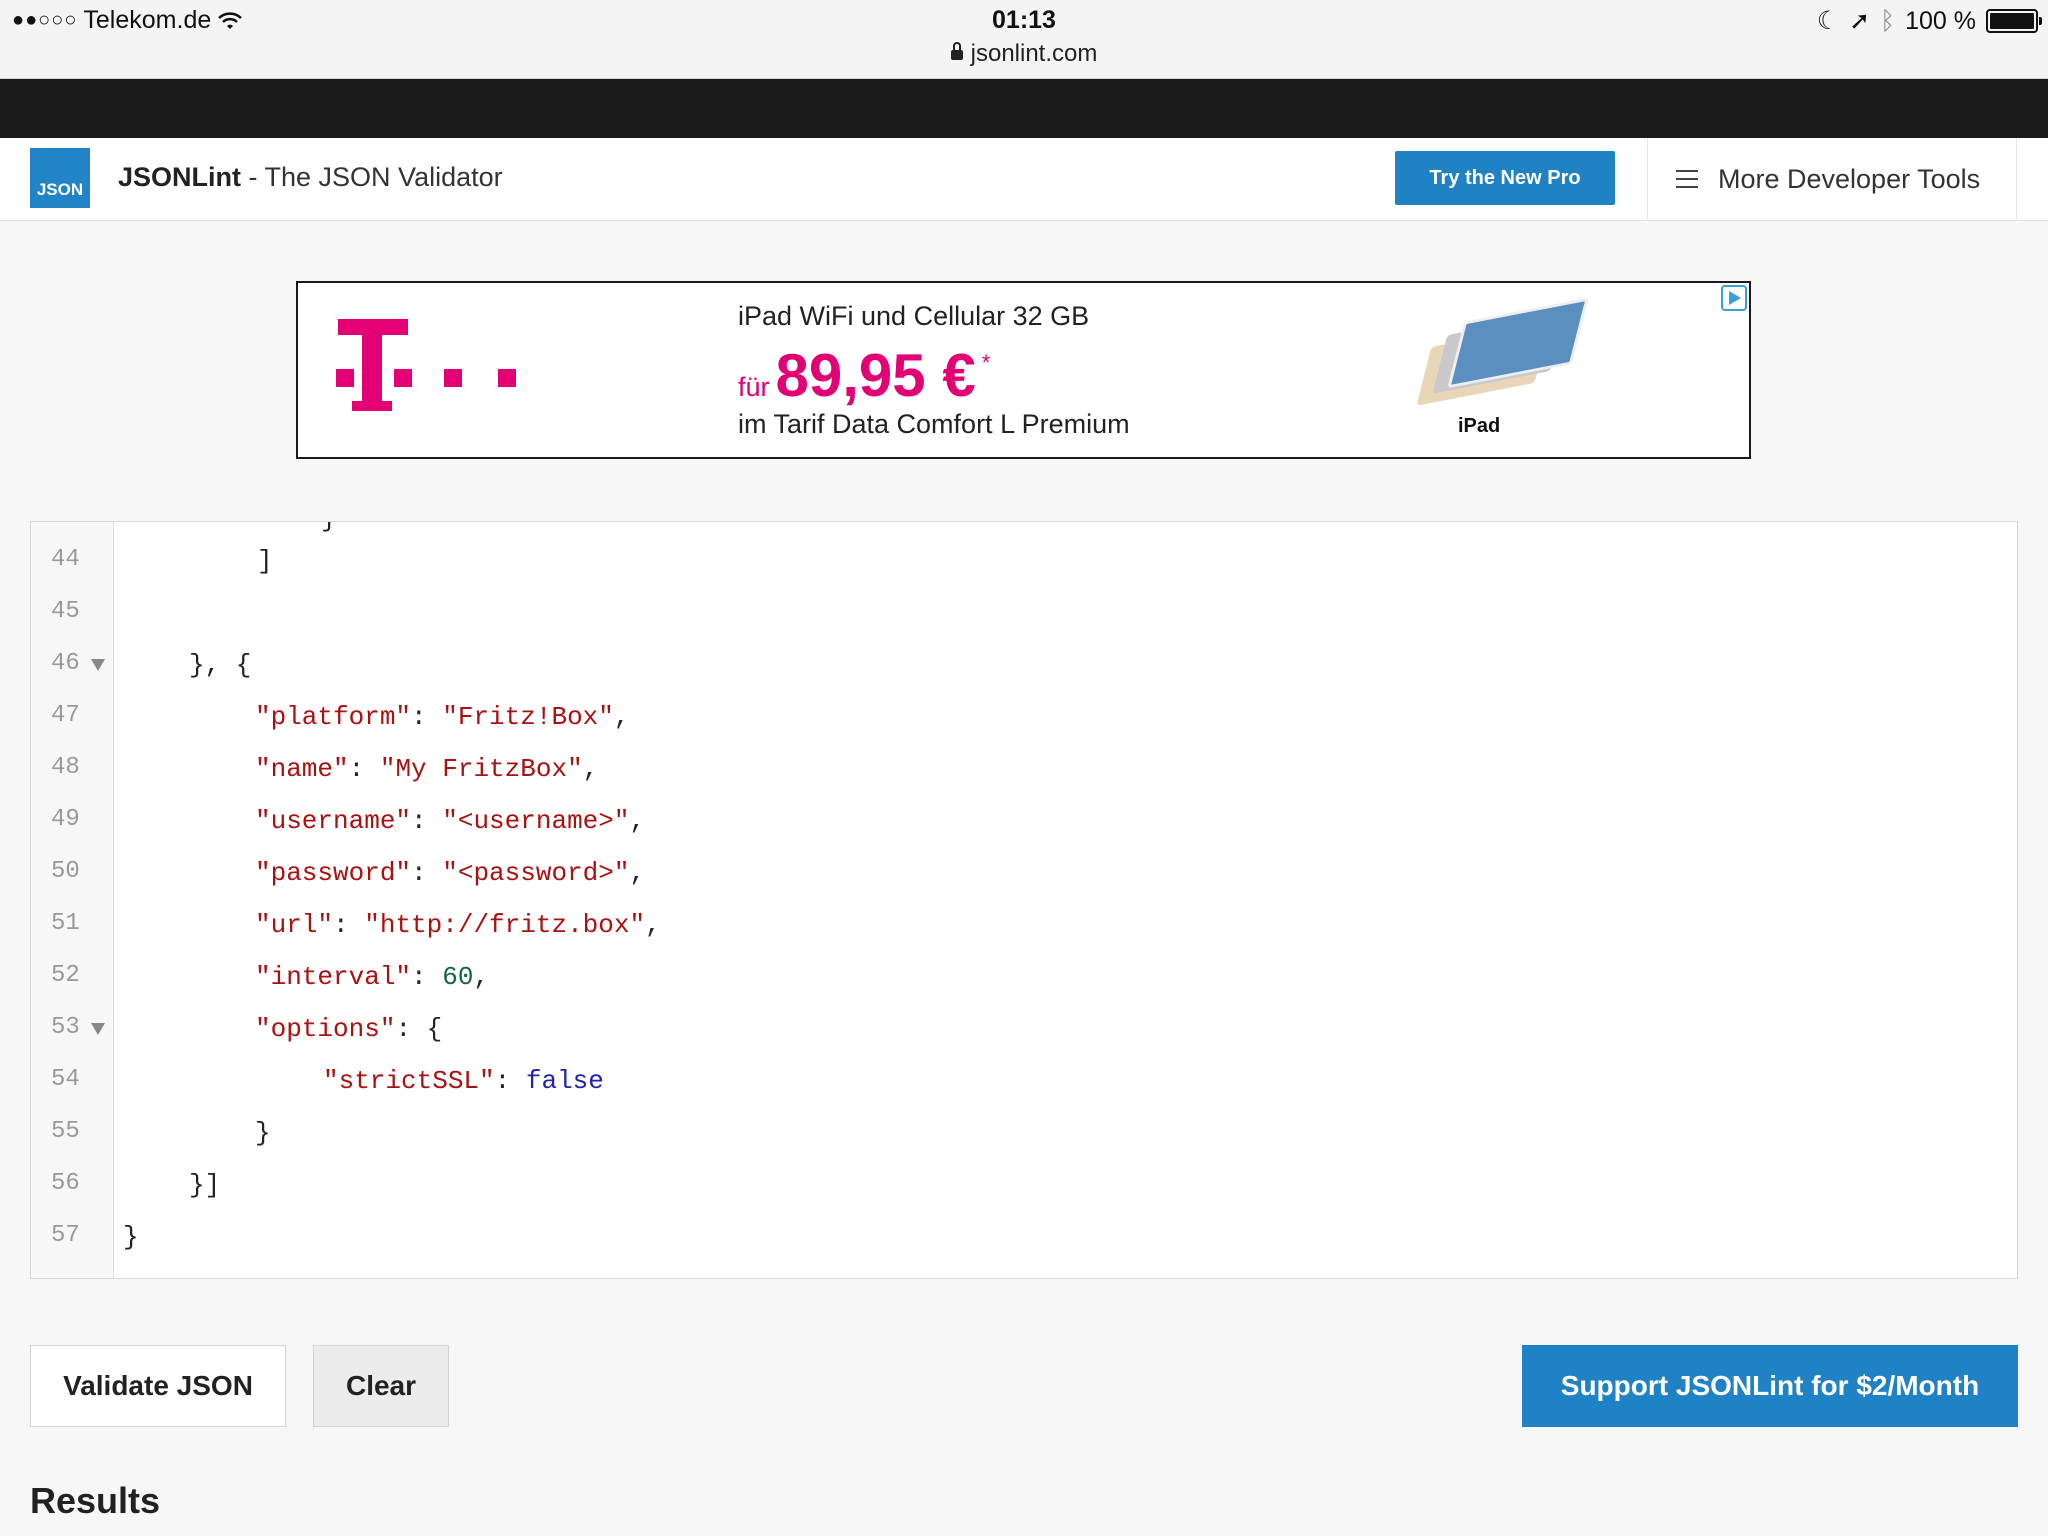  I want to click on ad-headline: iPad WiFi und Cellular 32 GB, so click(914, 316).